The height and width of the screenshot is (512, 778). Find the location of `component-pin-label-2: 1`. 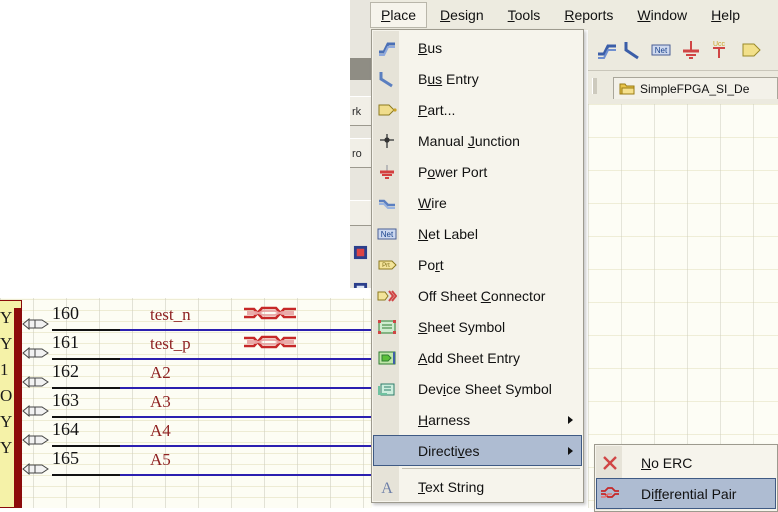

component-pin-label-2: 1 is located at coordinates (4, 369).